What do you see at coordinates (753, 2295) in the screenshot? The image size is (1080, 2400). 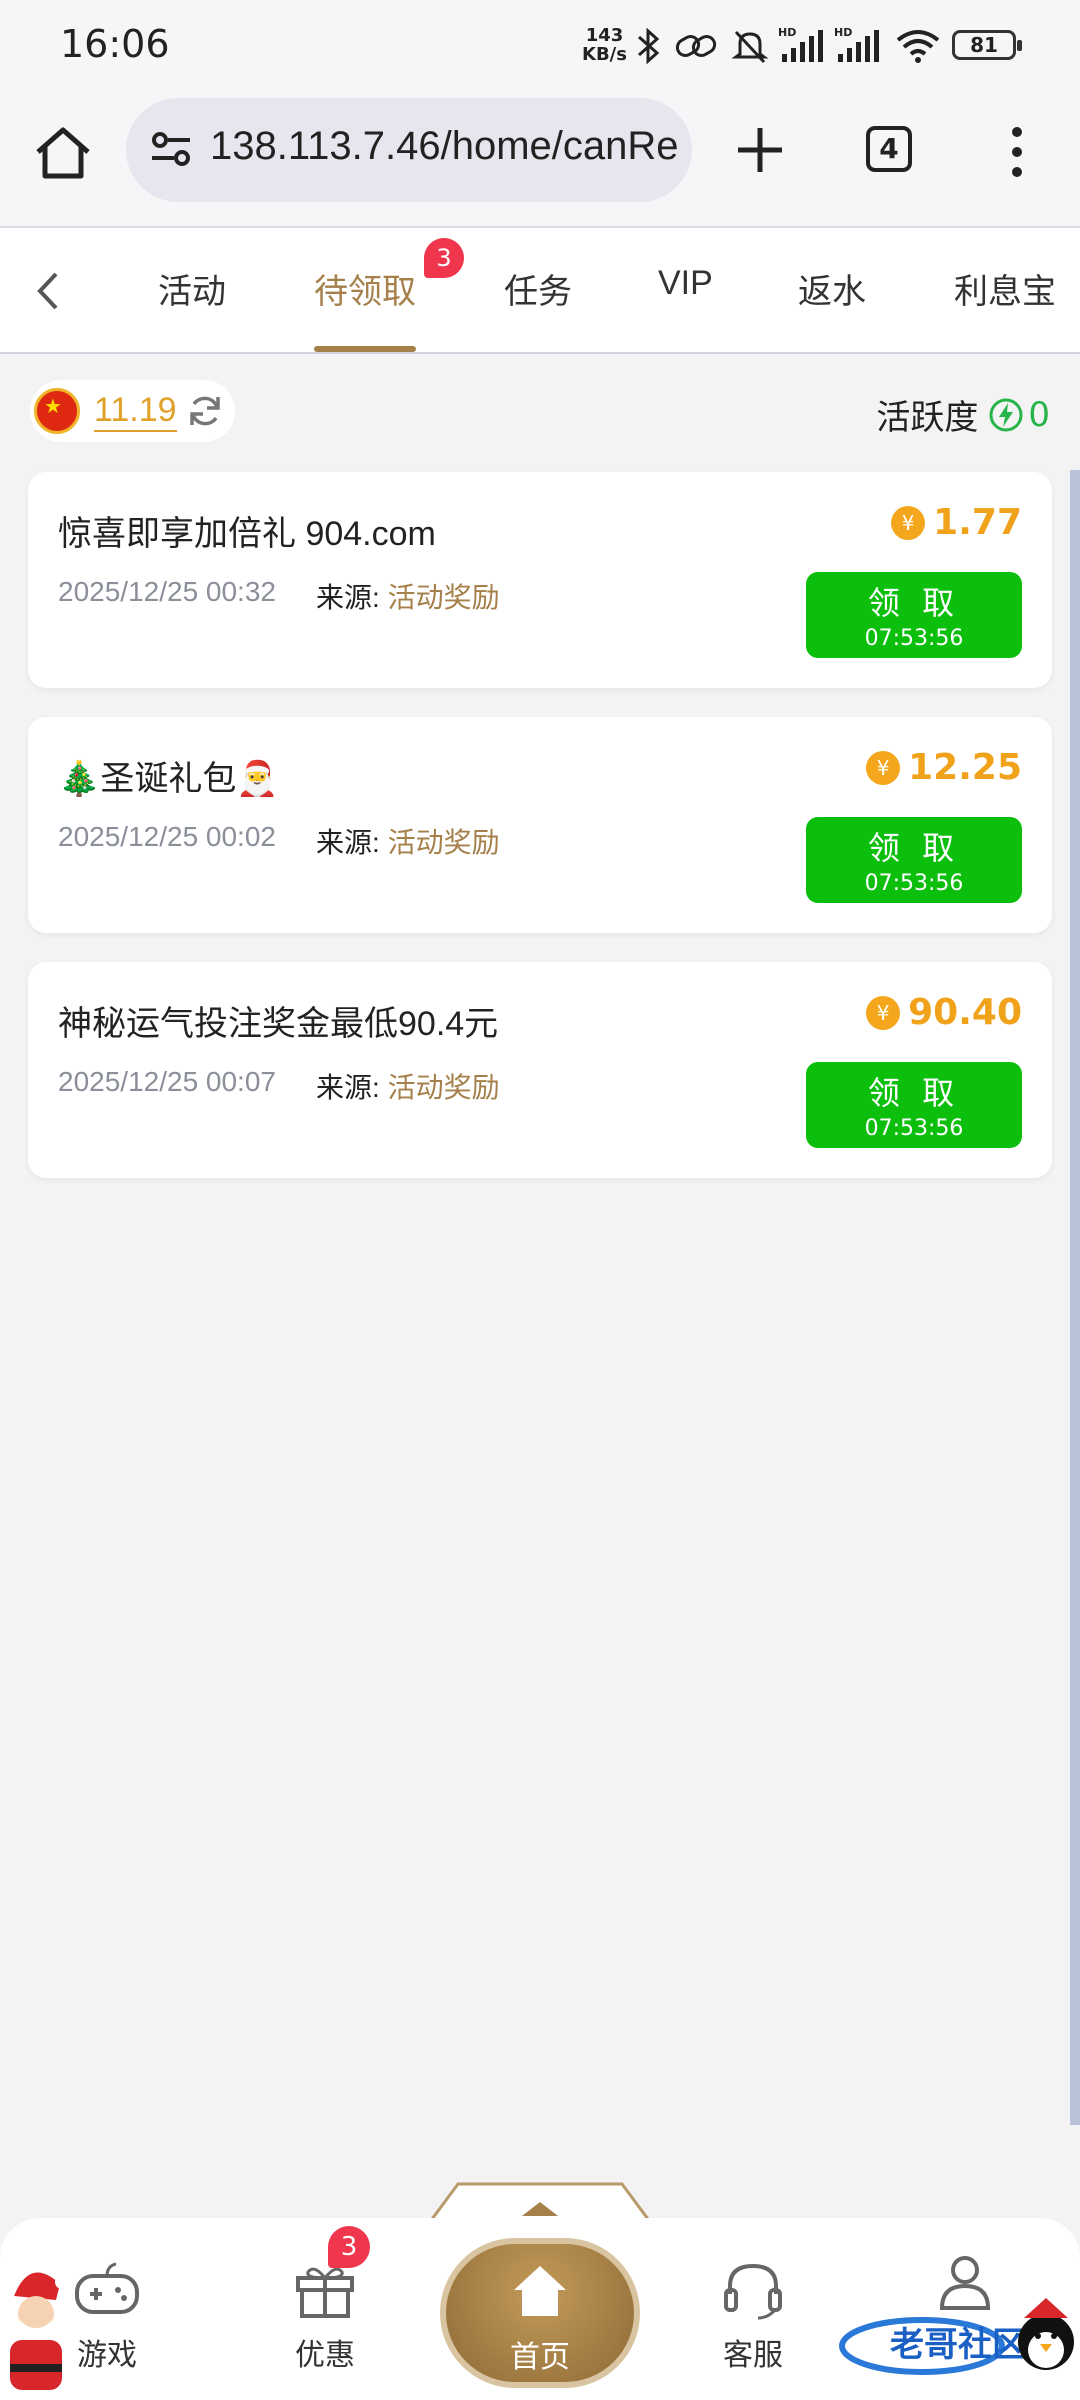 I see `headset-icon` at bounding box center [753, 2295].